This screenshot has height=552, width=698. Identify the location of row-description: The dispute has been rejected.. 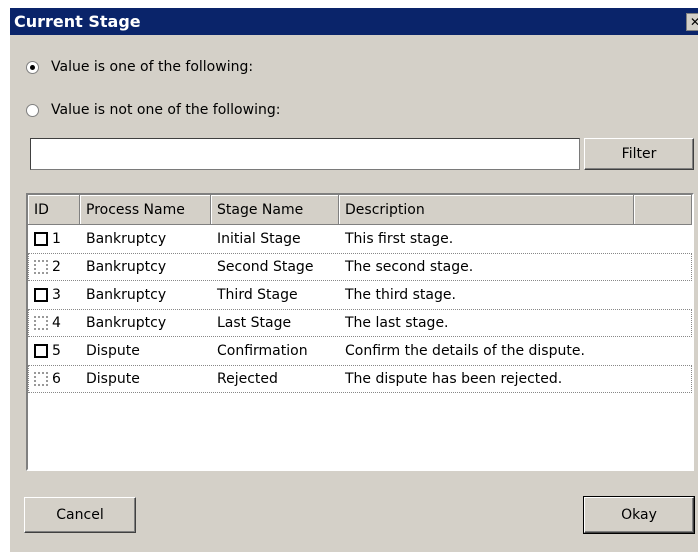
(454, 379).